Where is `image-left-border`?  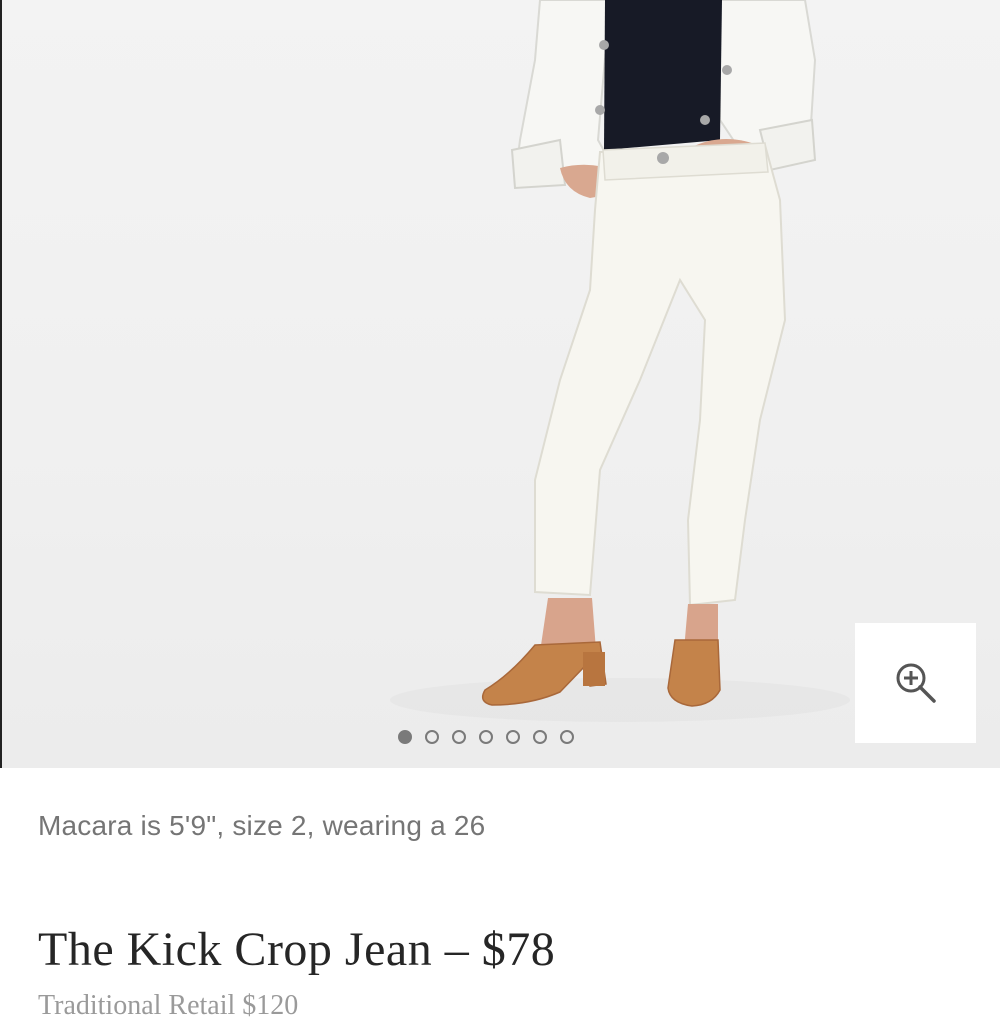
image-left-border is located at coordinates (1, 384).